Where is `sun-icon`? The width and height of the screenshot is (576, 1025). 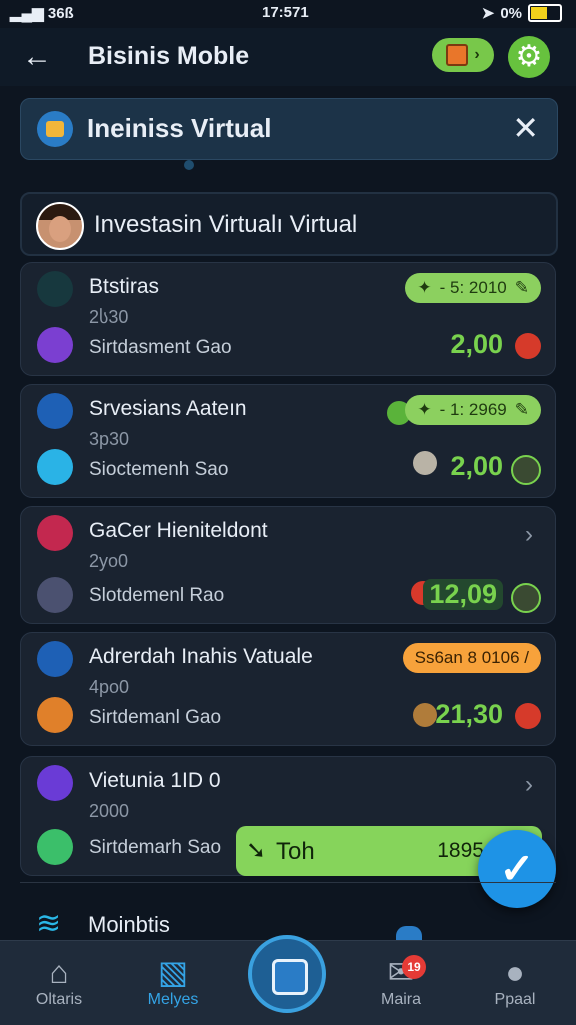 sun-icon is located at coordinates (55, 715).